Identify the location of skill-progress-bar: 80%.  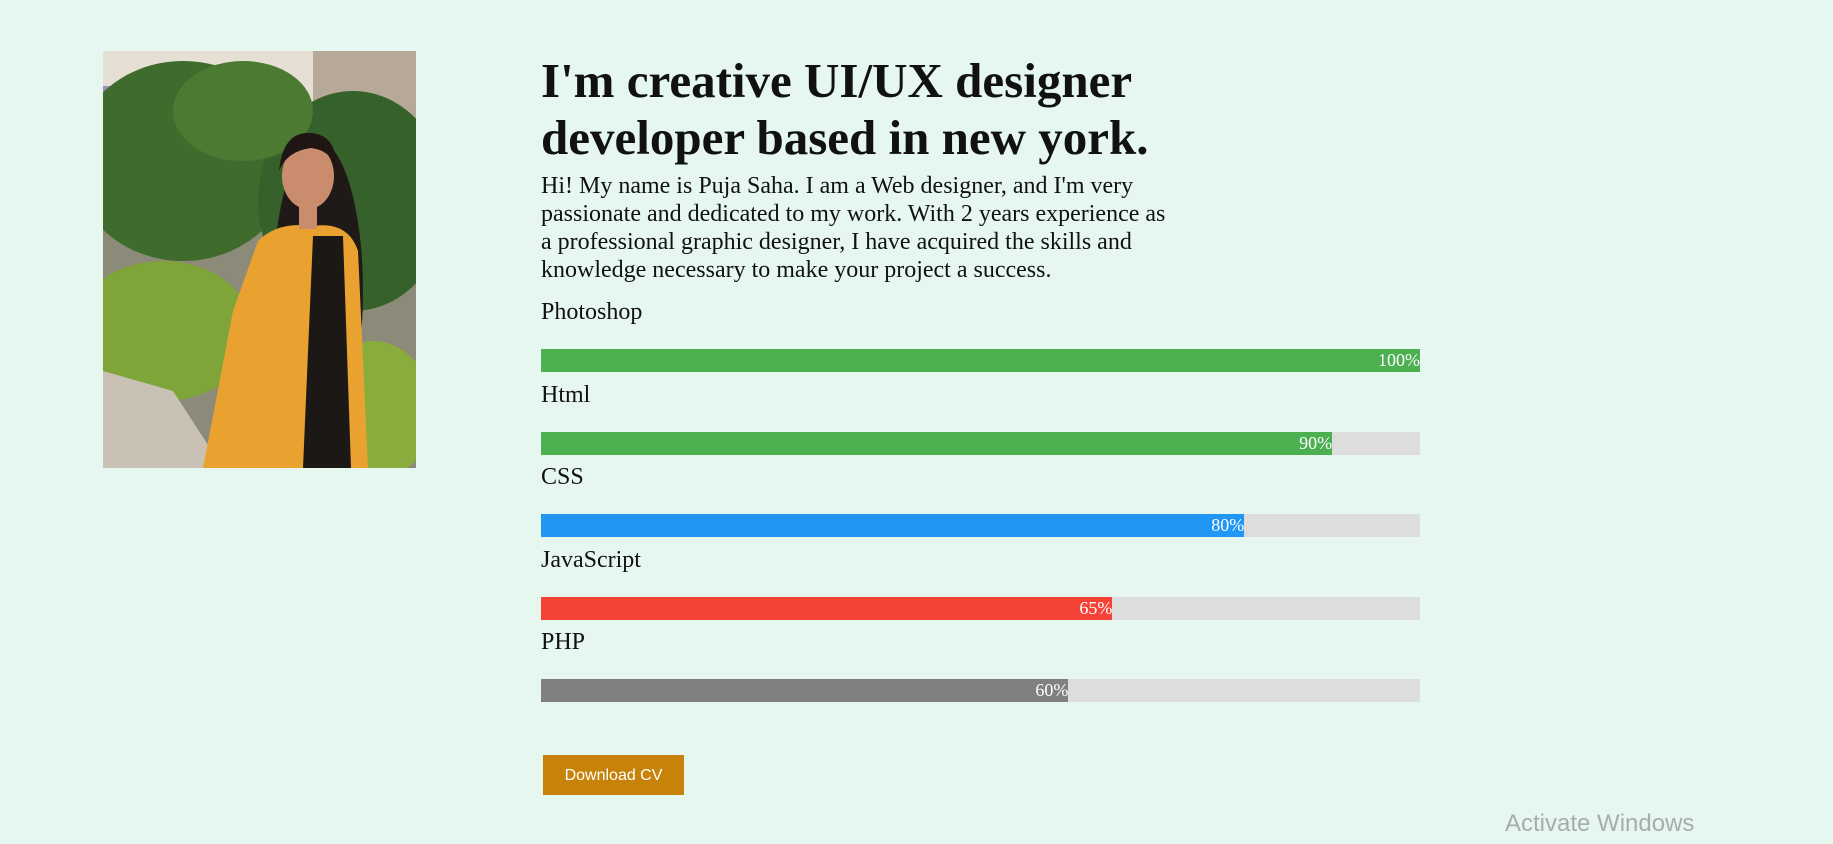
(980, 525).